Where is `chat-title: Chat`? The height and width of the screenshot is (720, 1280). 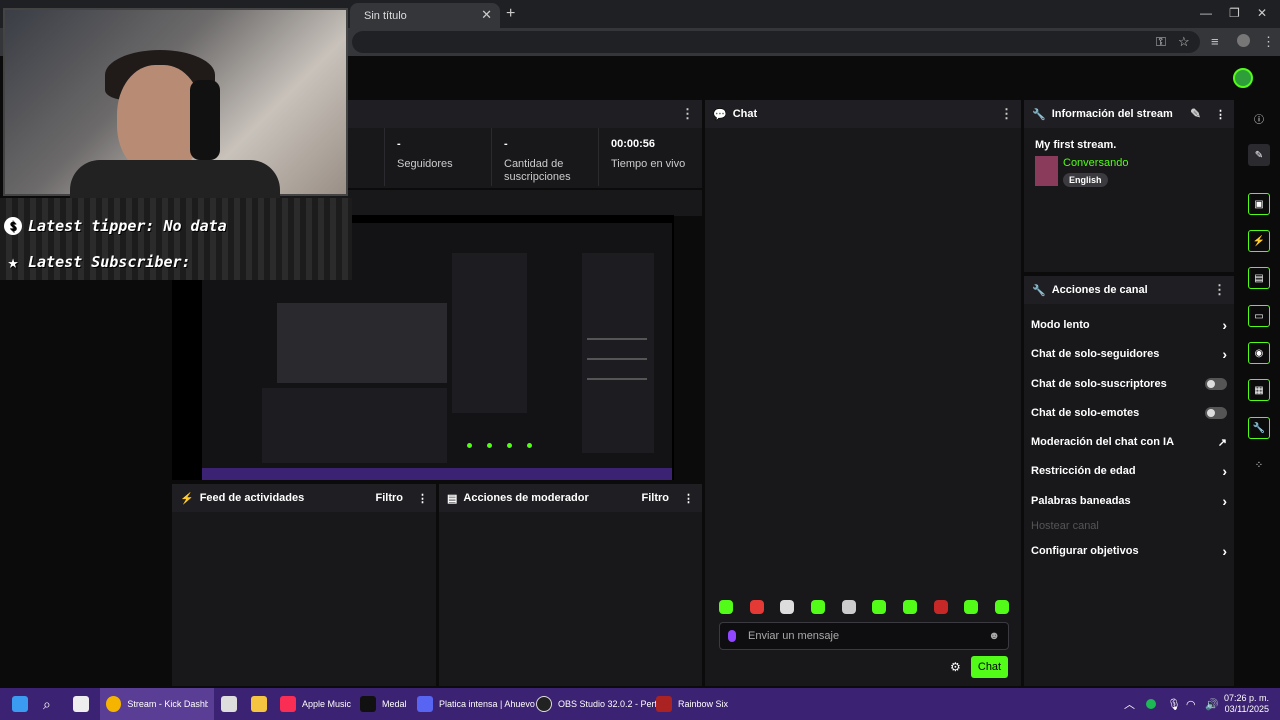 chat-title: Chat is located at coordinates (745, 114).